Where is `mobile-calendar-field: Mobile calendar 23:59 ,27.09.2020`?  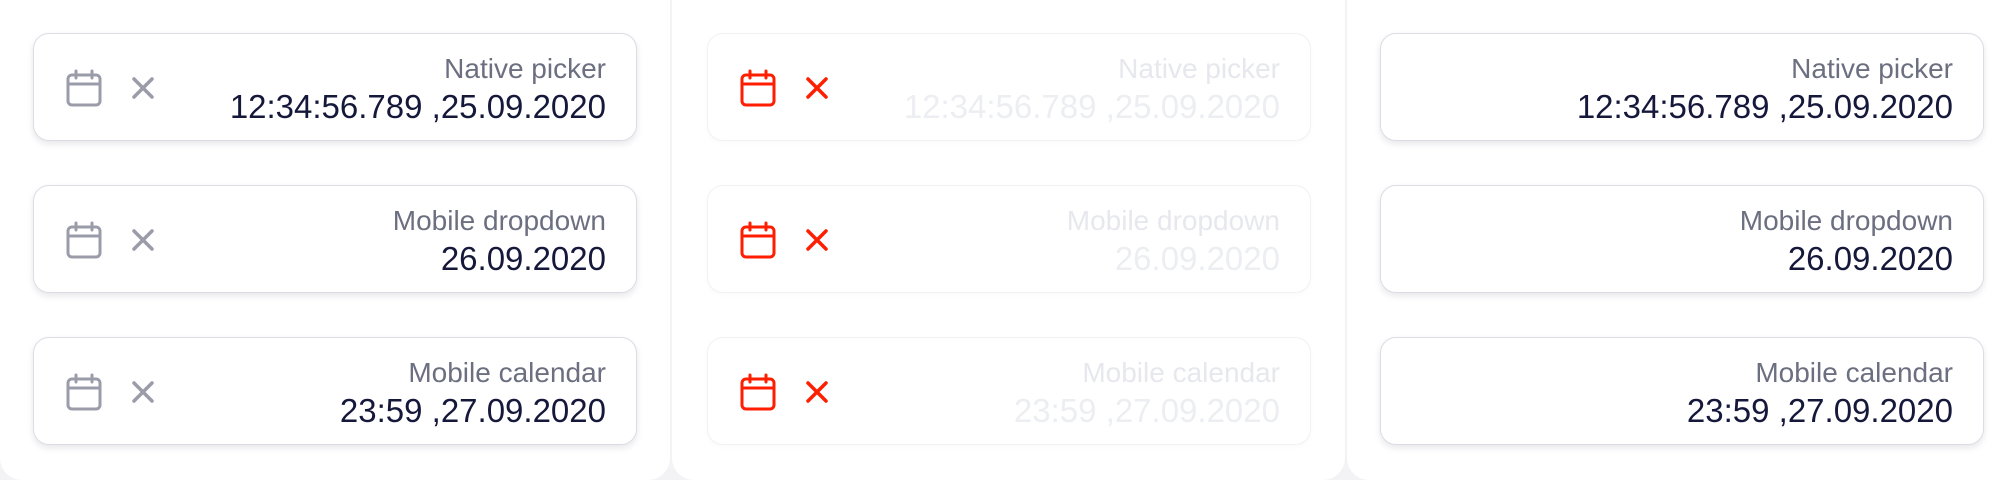
mobile-calendar-field: Mobile calendar 23:59 ,27.09.2020 is located at coordinates (335, 391).